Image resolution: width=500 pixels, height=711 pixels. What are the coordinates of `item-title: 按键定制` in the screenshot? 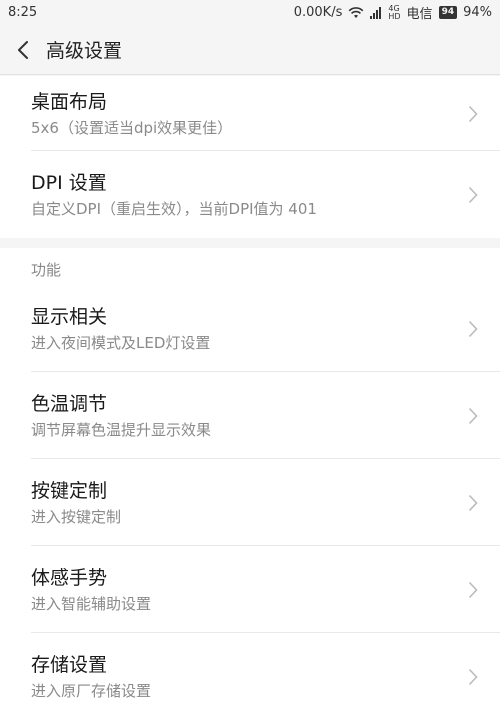 It's located at (69, 490).